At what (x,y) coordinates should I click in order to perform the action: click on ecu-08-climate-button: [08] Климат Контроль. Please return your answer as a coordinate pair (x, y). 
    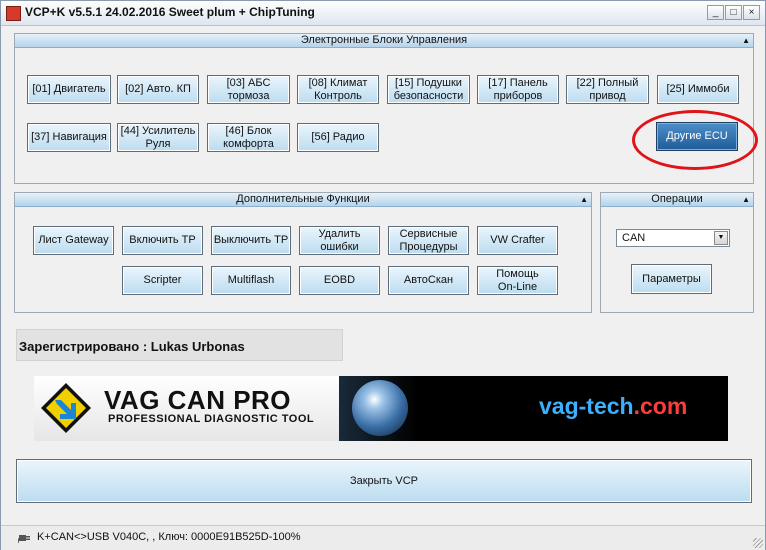
    Looking at the image, I should click on (338, 89).